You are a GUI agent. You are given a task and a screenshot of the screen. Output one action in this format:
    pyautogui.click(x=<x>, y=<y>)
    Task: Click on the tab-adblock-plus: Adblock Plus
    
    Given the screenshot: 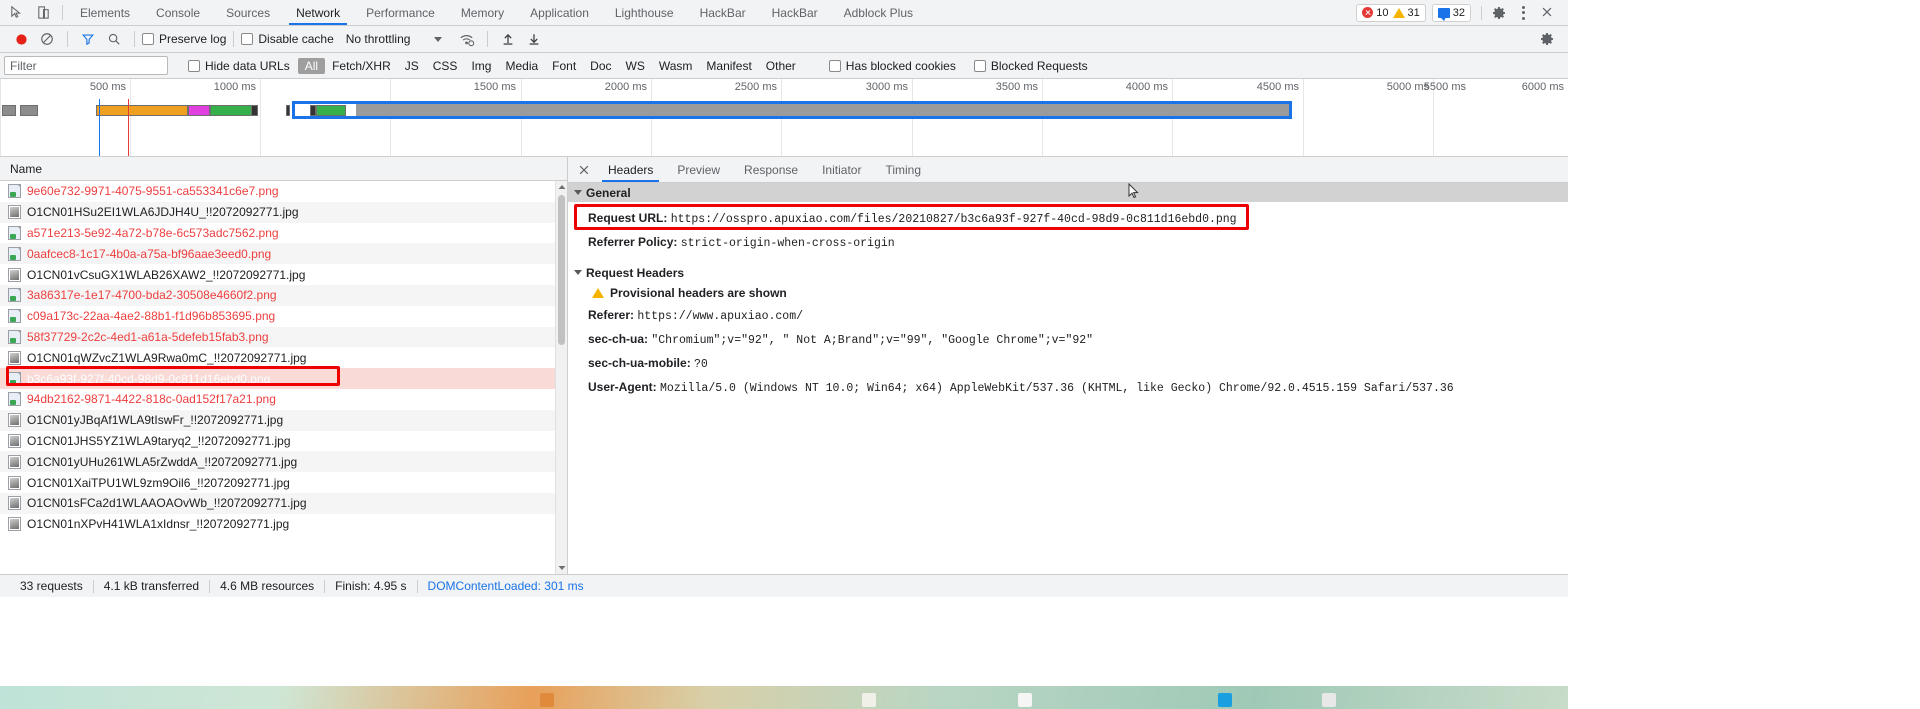 What is the action you would take?
    pyautogui.click(x=878, y=12)
    